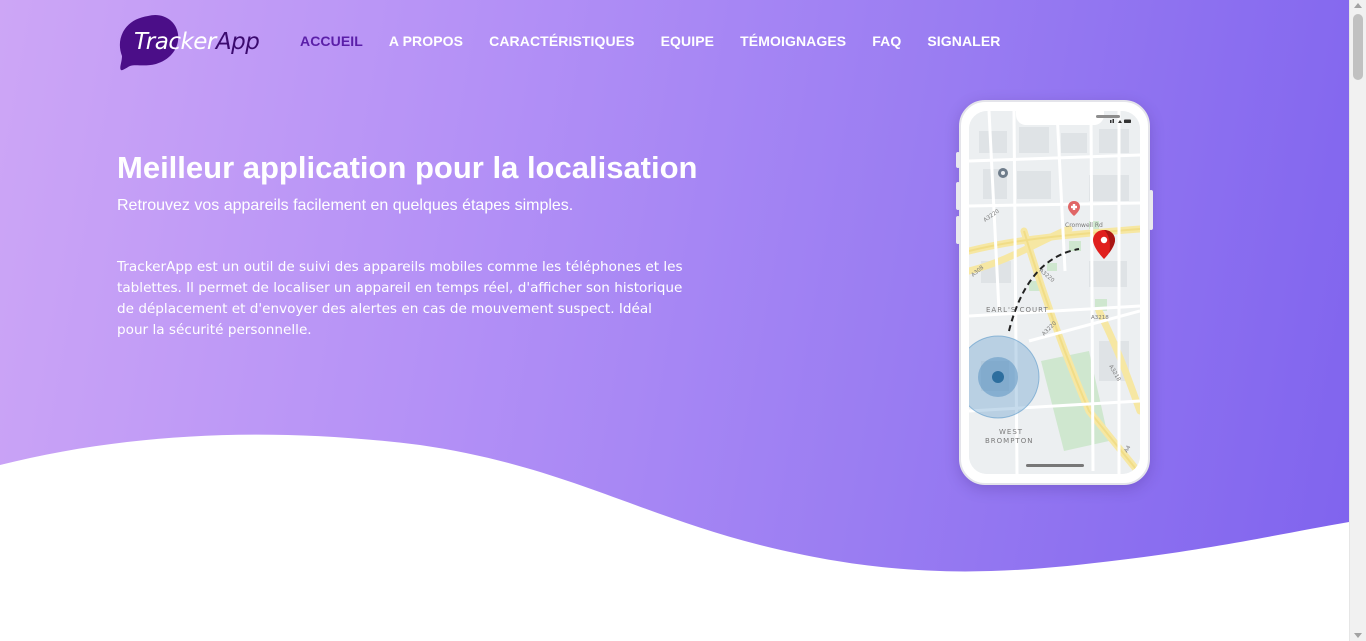 The height and width of the screenshot is (641, 1366). I want to click on phone-home-indicator, so click(1055, 465).